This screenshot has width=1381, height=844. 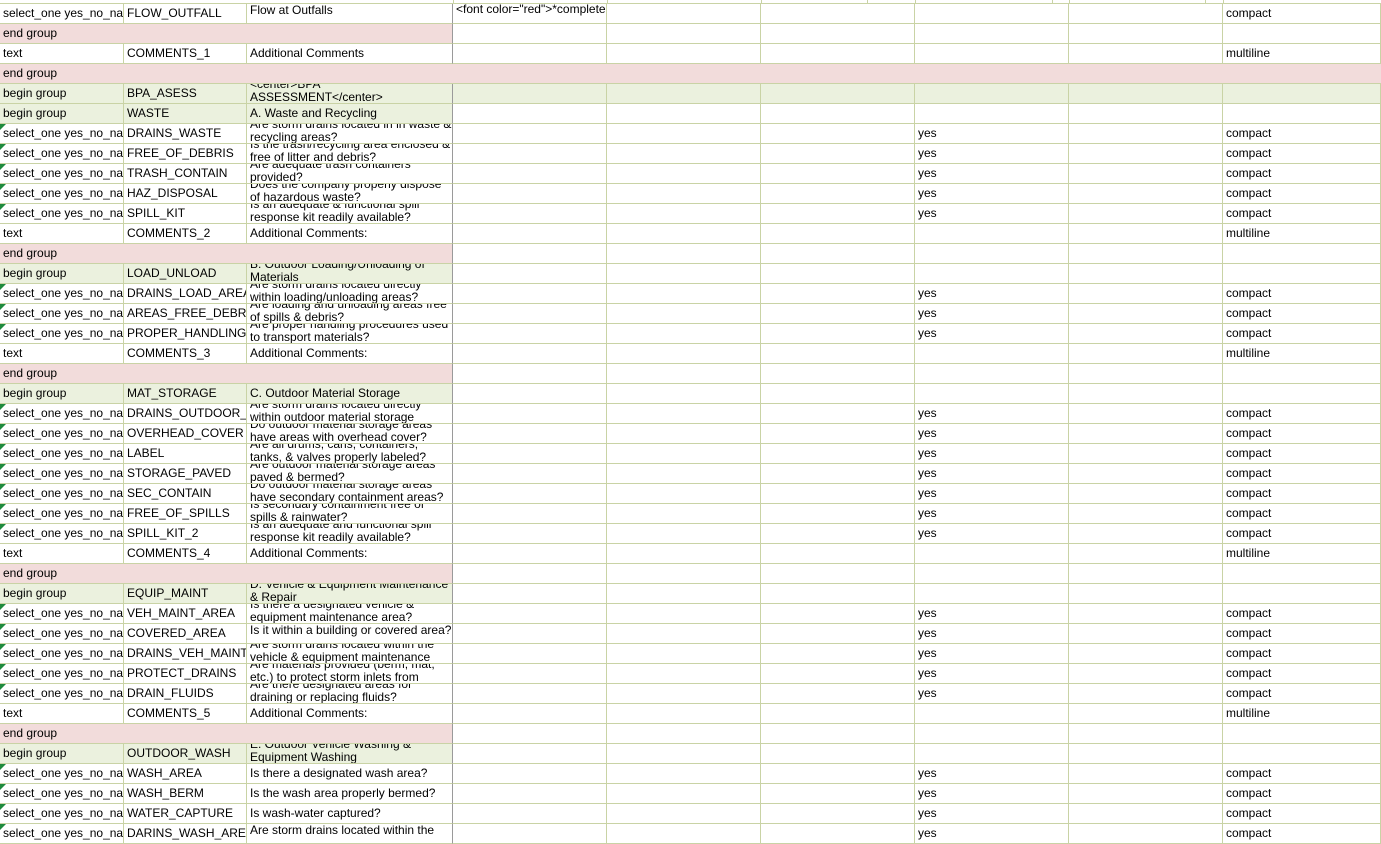 What do you see at coordinates (185, 594) in the screenshot?
I see `cell-name: EQUIP_MAINT` at bounding box center [185, 594].